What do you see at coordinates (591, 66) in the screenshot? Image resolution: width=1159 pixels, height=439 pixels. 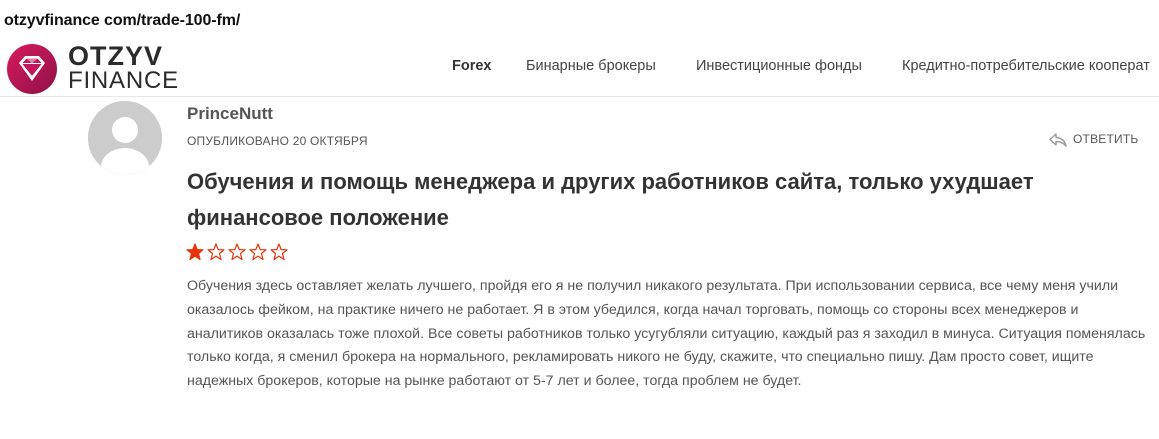 I see `nav-item-binary-brokers: Бинарные брокеры` at bounding box center [591, 66].